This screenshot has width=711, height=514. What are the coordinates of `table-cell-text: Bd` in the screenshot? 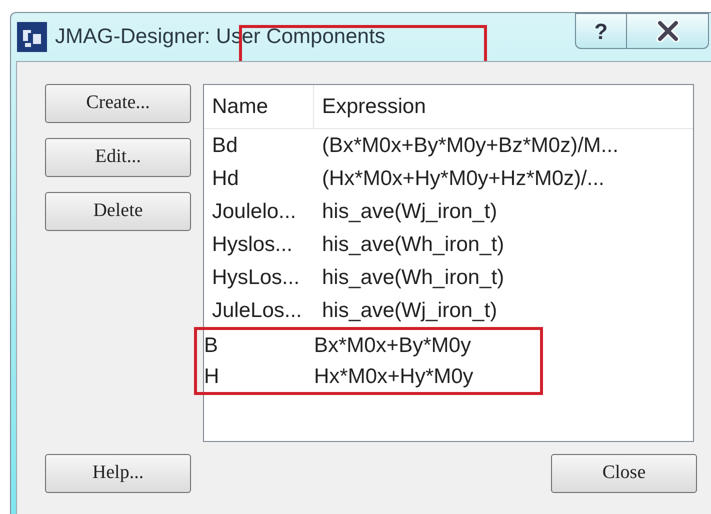 It's located at (225, 145).